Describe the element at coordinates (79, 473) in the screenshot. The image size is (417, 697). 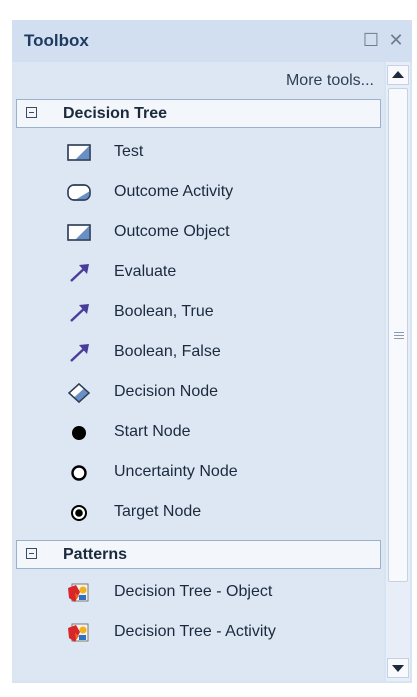
I see `hollow-circle-icon` at that location.